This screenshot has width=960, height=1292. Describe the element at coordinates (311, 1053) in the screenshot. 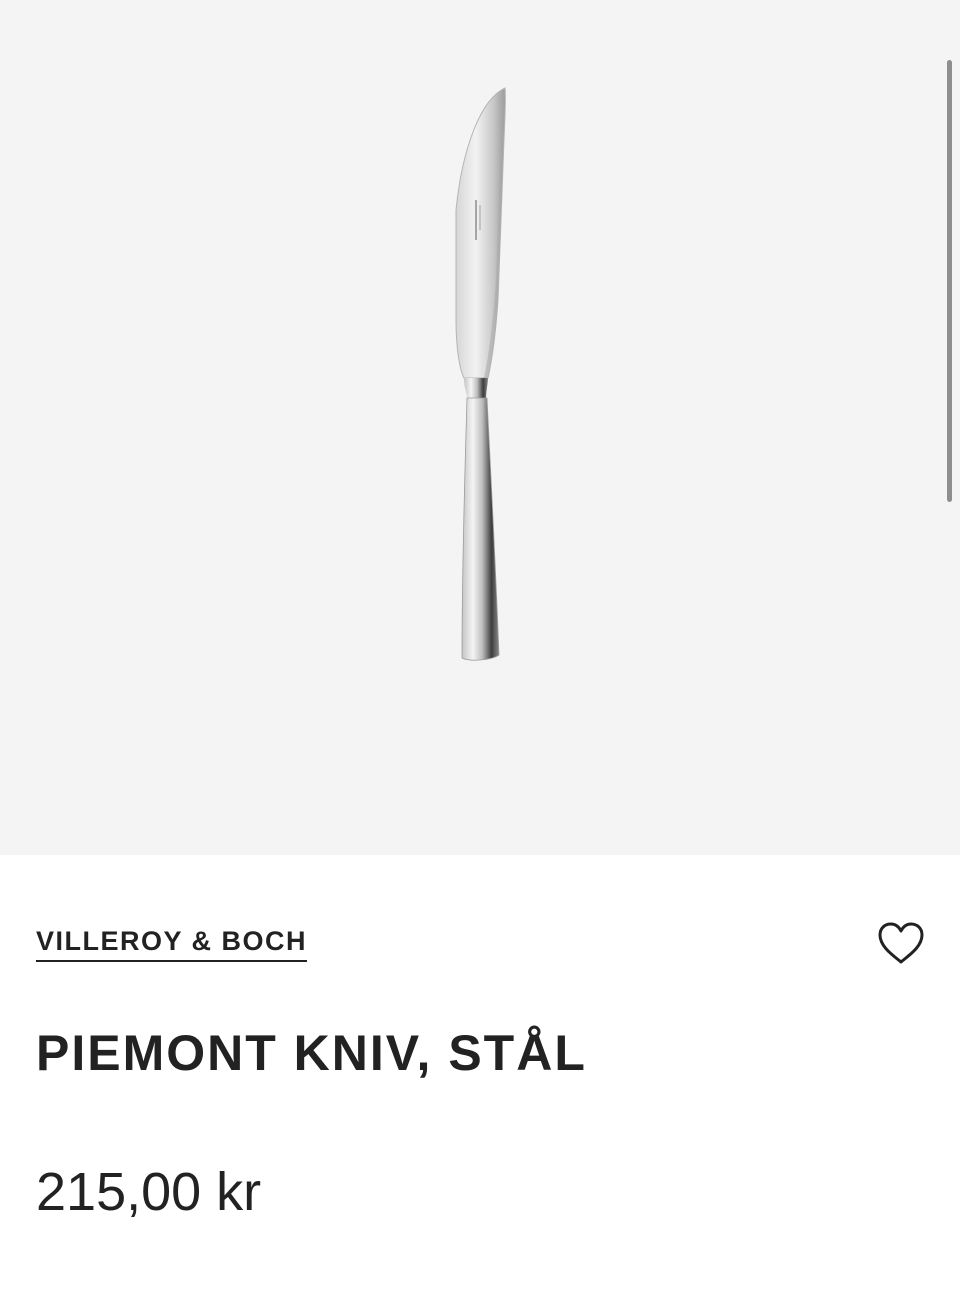

I see `product-title: PIEMONT KNIV, STÅL` at that location.